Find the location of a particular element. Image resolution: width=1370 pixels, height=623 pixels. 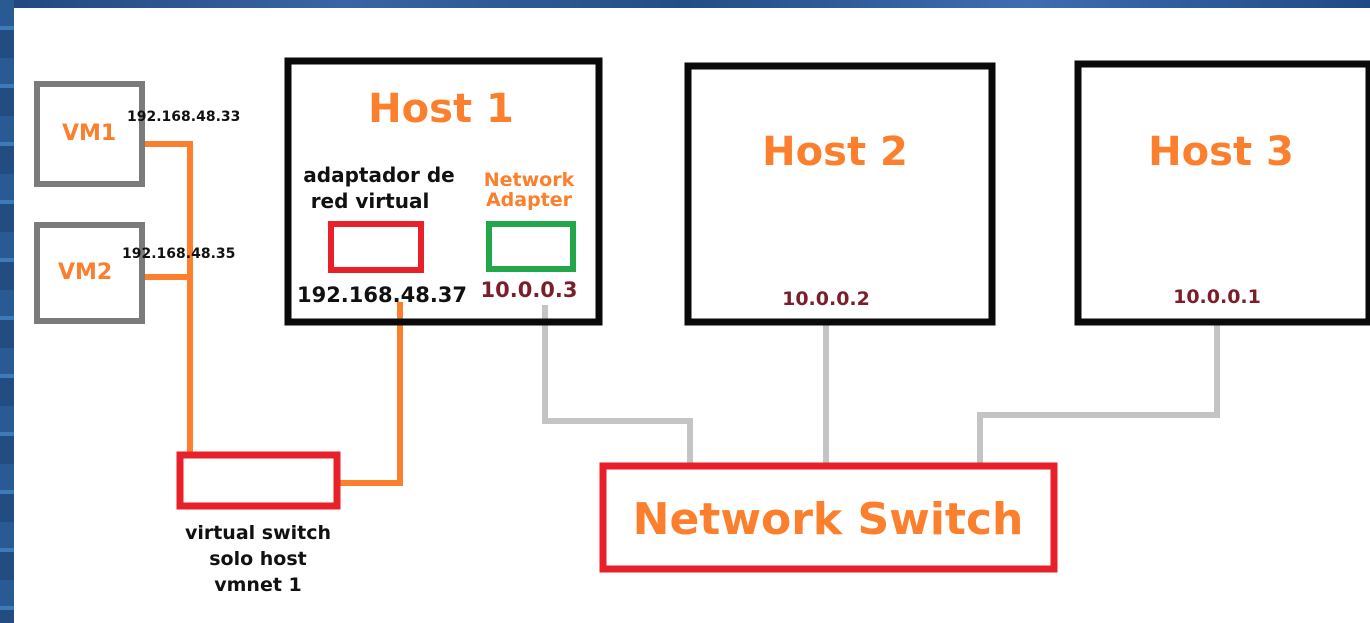

virtual-adapter-label-line1: adaptador de is located at coordinates (378, 175).